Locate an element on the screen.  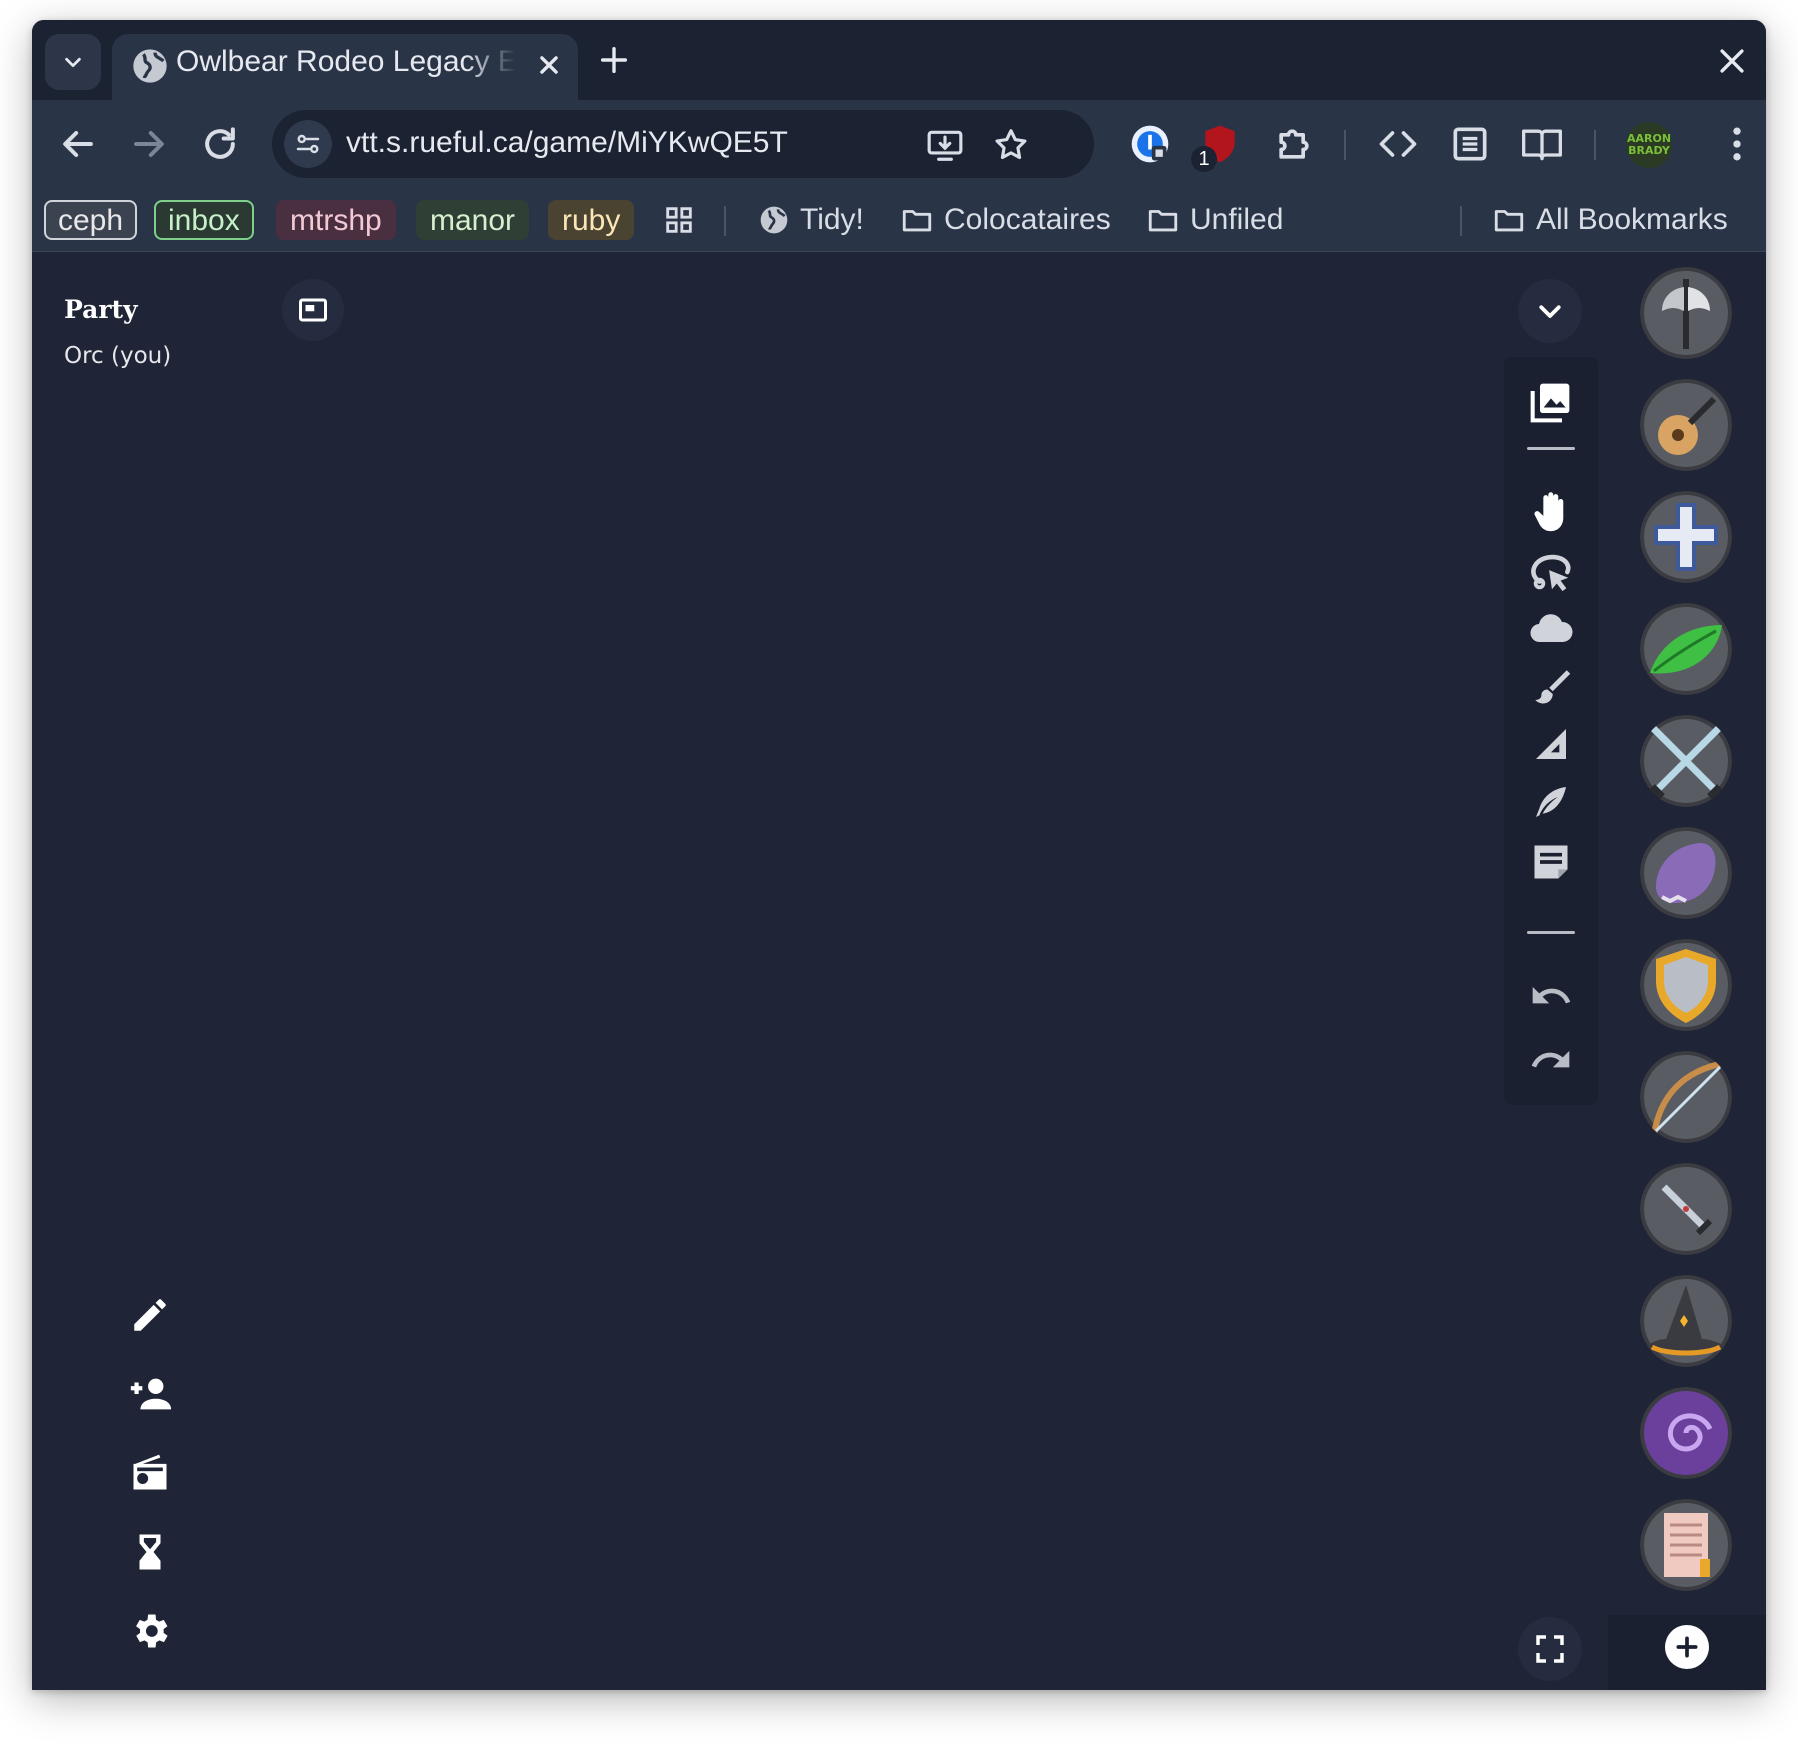
edit-button is located at coordinates (150, 1315).